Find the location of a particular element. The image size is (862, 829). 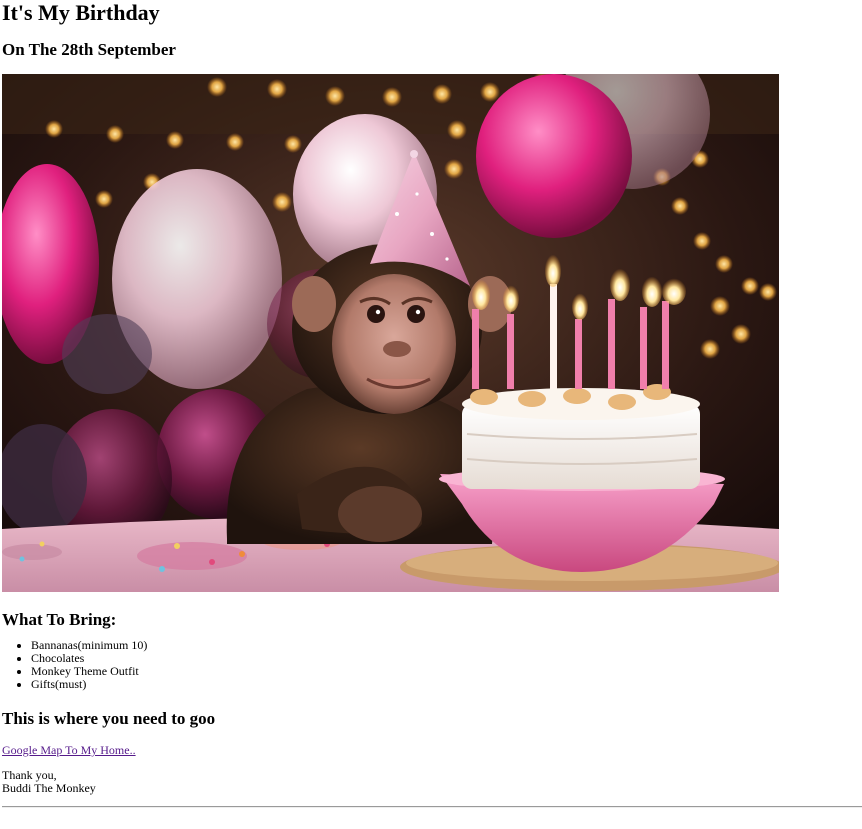

divider is located at coordinates (432, 807).